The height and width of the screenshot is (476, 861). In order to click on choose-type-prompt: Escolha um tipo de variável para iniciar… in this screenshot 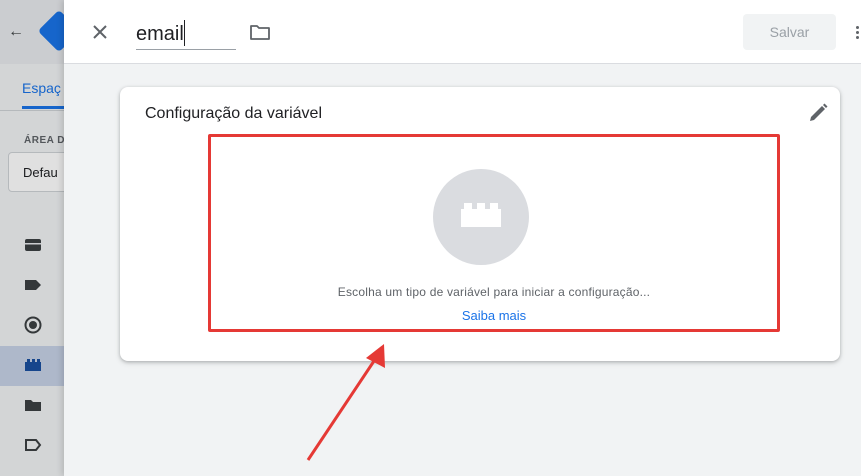, I will do `click(494, 292)`.